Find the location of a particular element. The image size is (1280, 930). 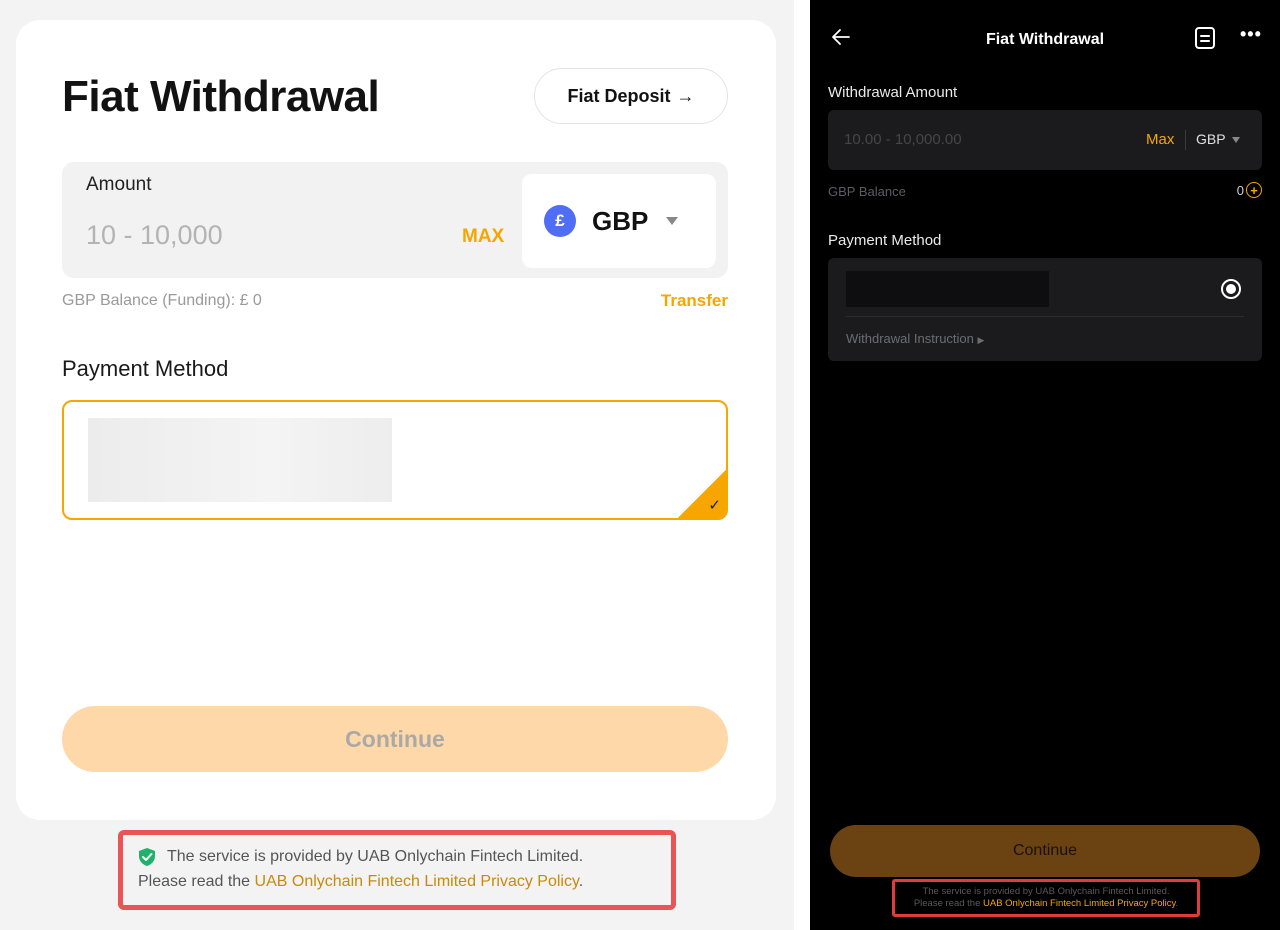

currency-code: GBP is located at coordinates (620, 220).